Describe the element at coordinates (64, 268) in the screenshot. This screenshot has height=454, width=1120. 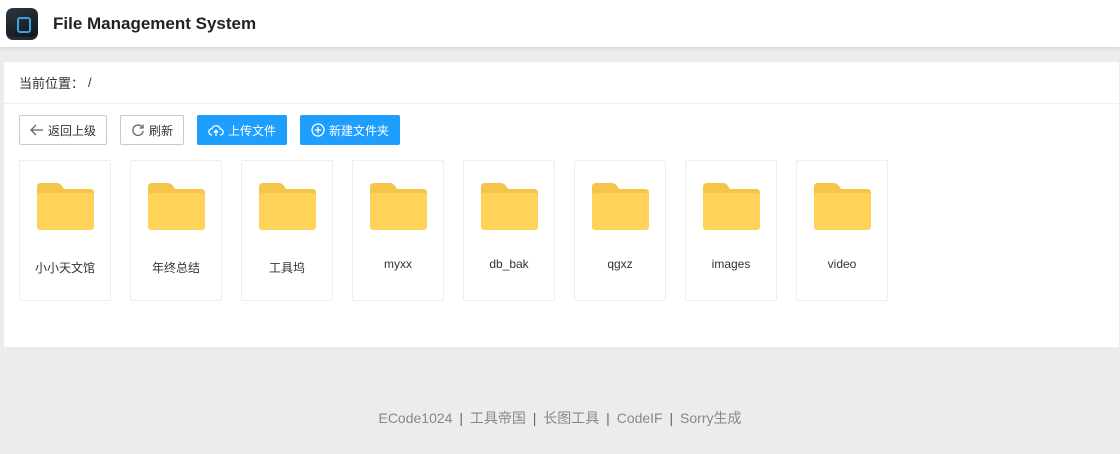
I see `folder-name: 小小天文馆` at that location.